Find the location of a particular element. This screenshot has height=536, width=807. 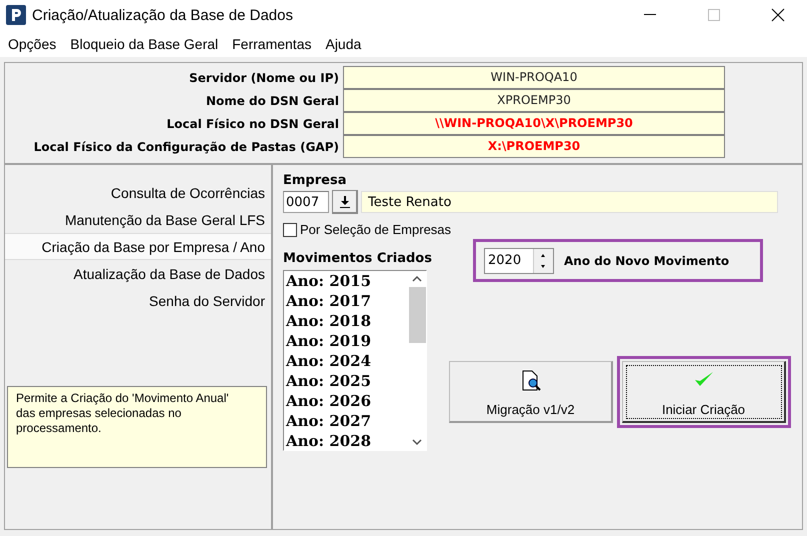

list-item: Ano: 2017 is located at coordinates (347, 301).